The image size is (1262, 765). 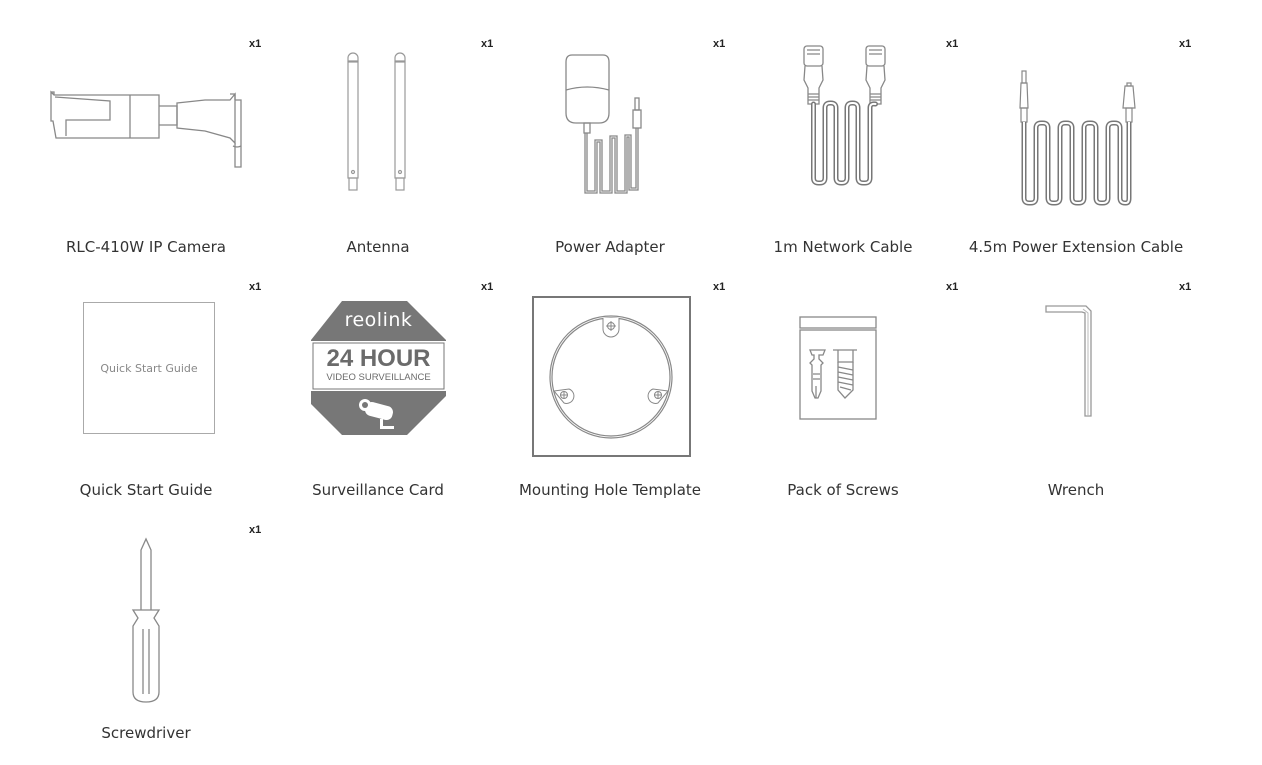 What do you see at coordinates (843, 128) in the screenshot?
I see `network-cable-icon` at bounding box center [843, 128].